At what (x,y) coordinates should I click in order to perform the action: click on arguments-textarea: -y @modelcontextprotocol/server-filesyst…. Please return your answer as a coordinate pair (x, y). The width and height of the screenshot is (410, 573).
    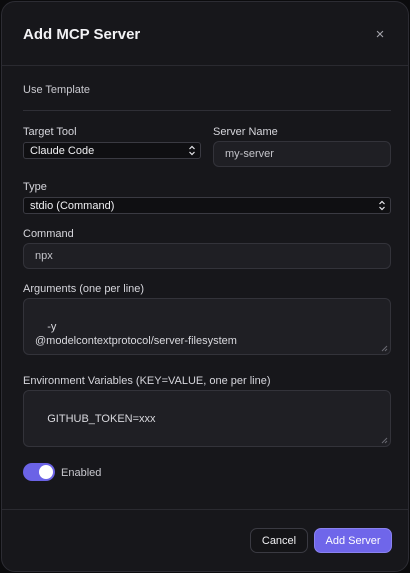
    Looking at the image, I should click on (207, 326).